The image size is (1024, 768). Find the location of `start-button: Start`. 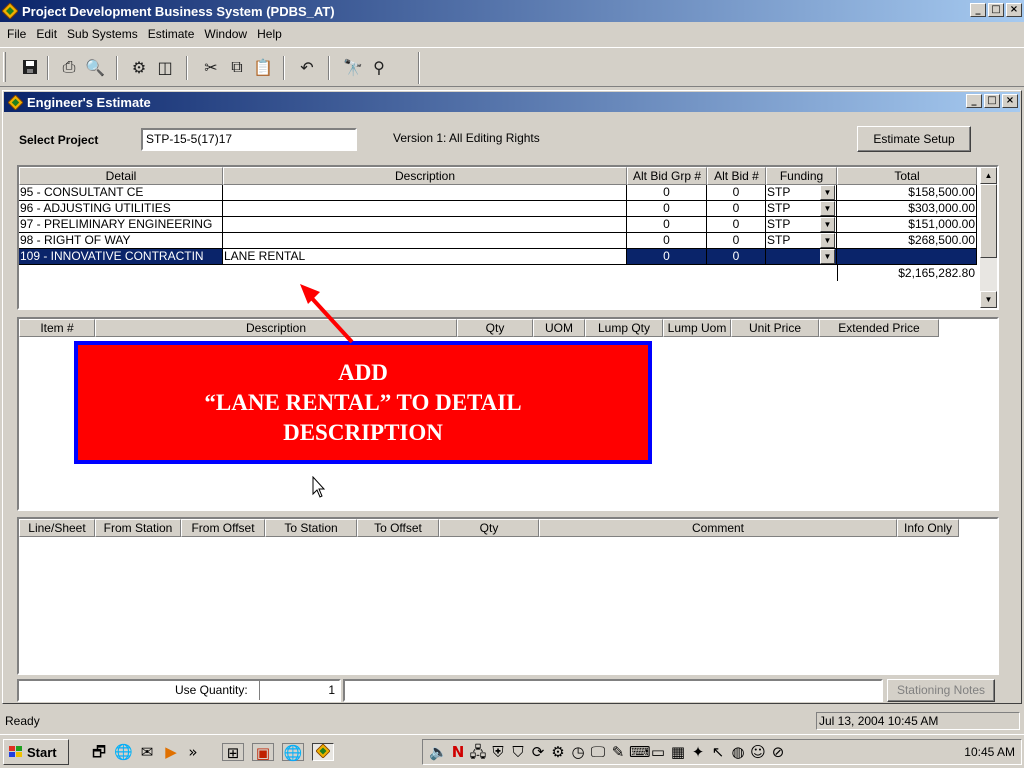

start-button: Start is located at coordinates (36, 752).